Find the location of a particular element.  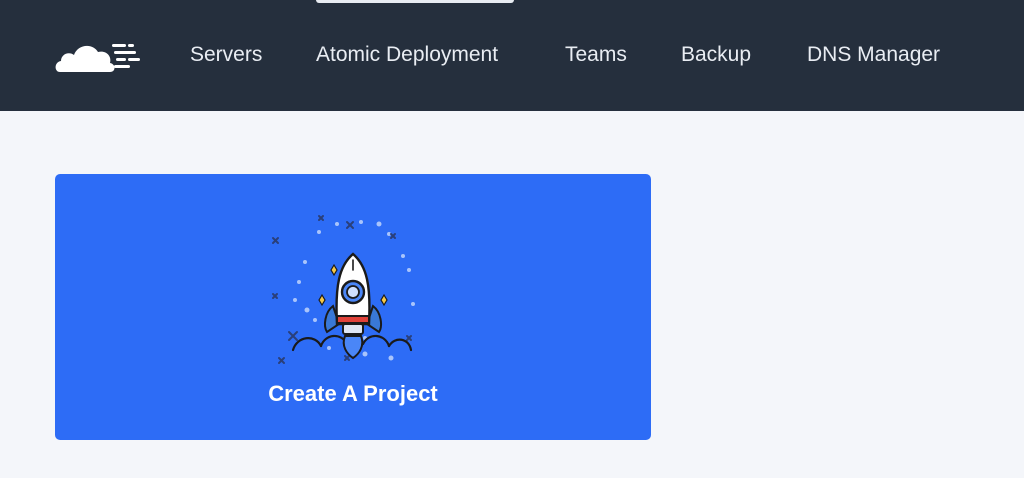

nav-item-teams: Teams is located at coordinates (596, 55).